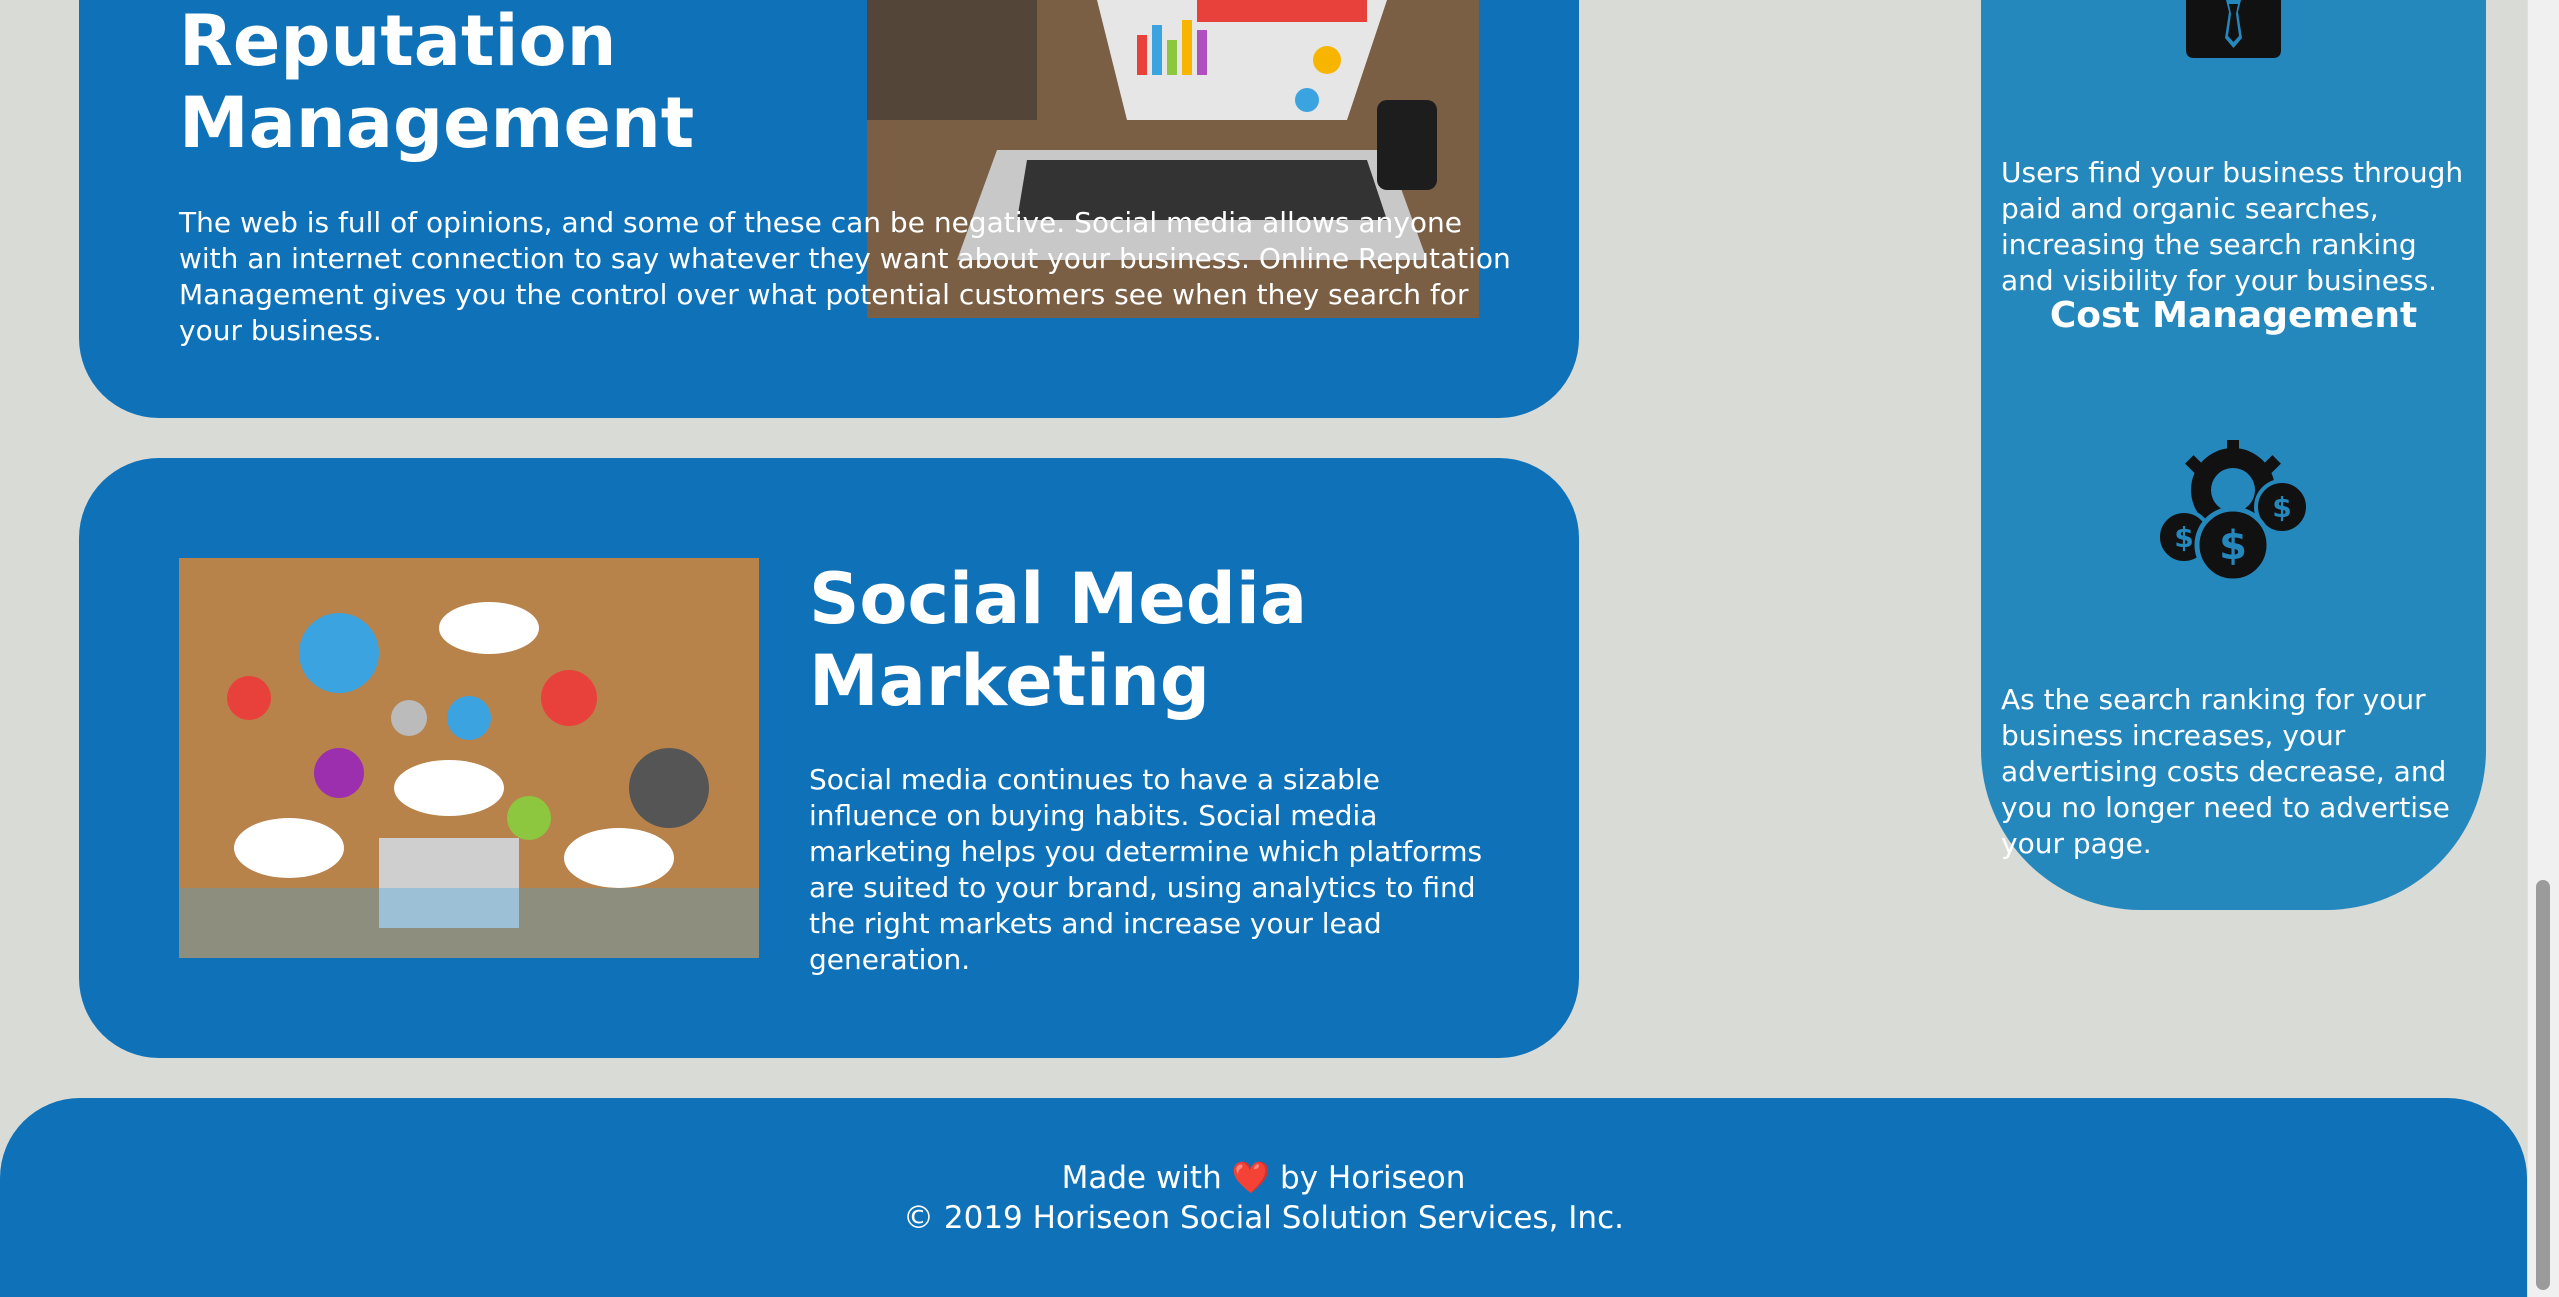 The height and width of the screenshot is (1297, 2559). I want to click on gear-dollar-icon: $ $ $, so click(2233, 510).